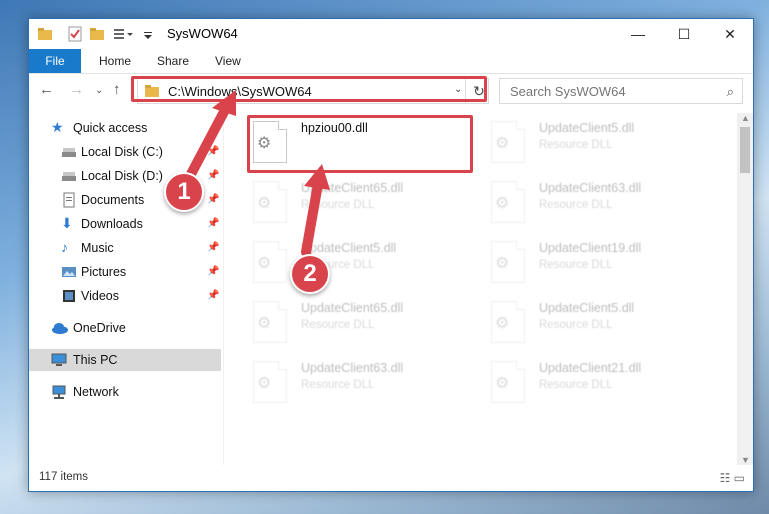  I want to click on annotation-arrows, so click(257, 173).